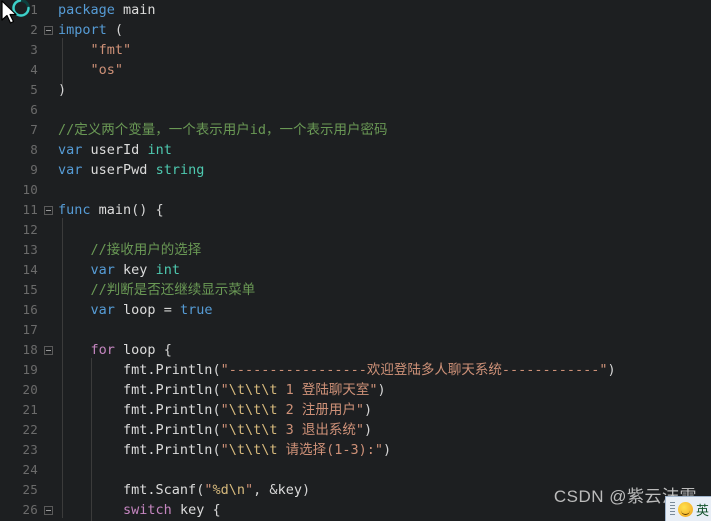 This screenshot has width=711, height=521. I want to click on line-content: for loop {, so click(131, 350).